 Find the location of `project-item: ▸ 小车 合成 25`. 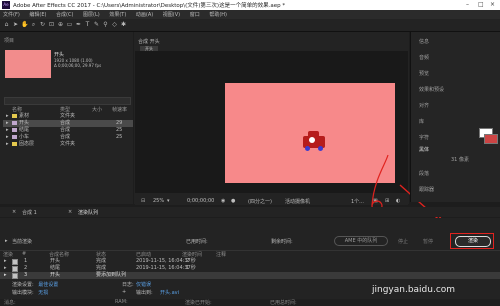

project-item: ▸ 小车 合成 25 is located at coordinates (68, 137).